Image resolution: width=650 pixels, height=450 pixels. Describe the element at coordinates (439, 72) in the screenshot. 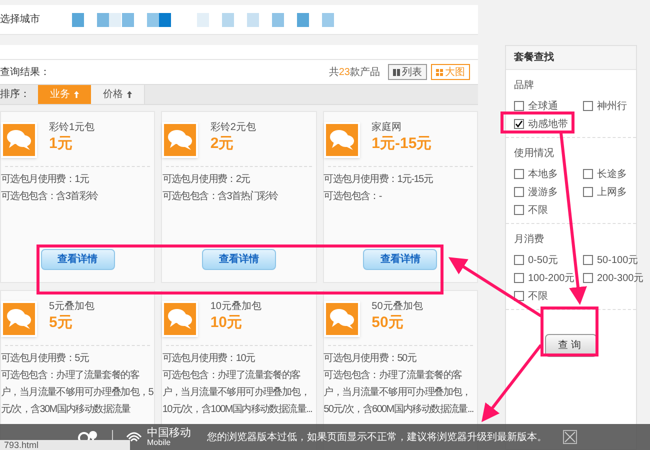

I see `grid-icon` at that location.